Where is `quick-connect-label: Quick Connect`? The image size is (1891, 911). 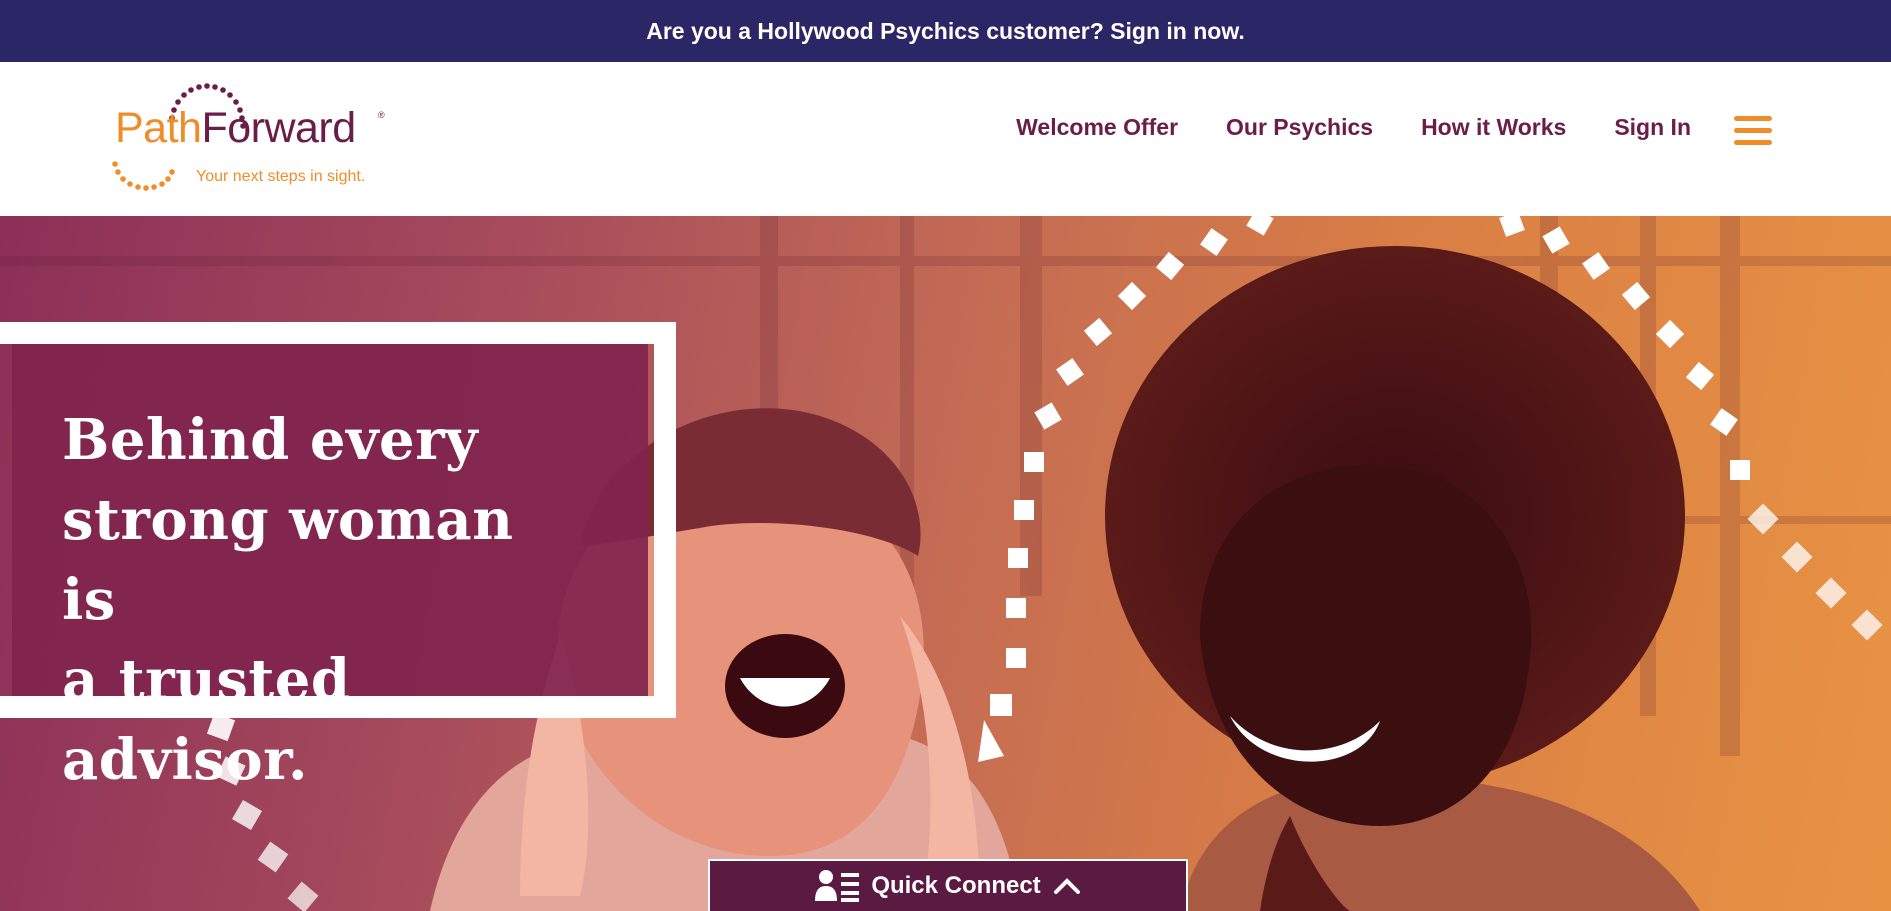 quick-connect-label: Quick Connect is located at coordinates (956, 885).